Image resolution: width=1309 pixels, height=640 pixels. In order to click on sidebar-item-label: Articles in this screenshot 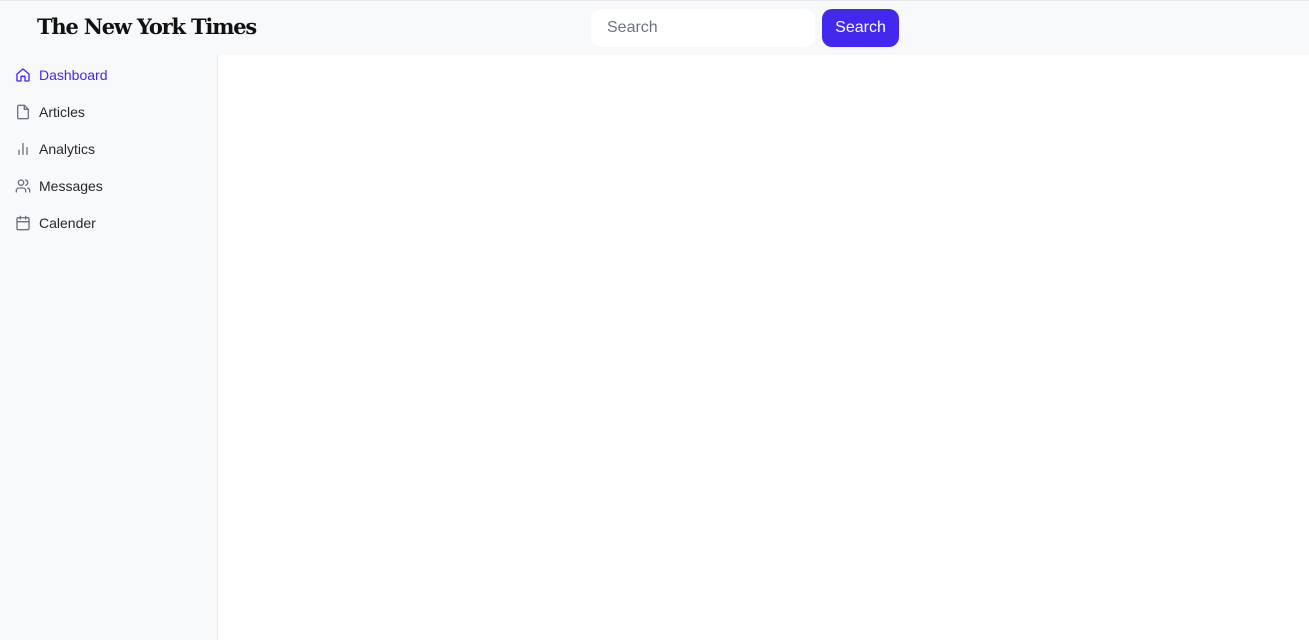, I will do `click(62, 112)`.